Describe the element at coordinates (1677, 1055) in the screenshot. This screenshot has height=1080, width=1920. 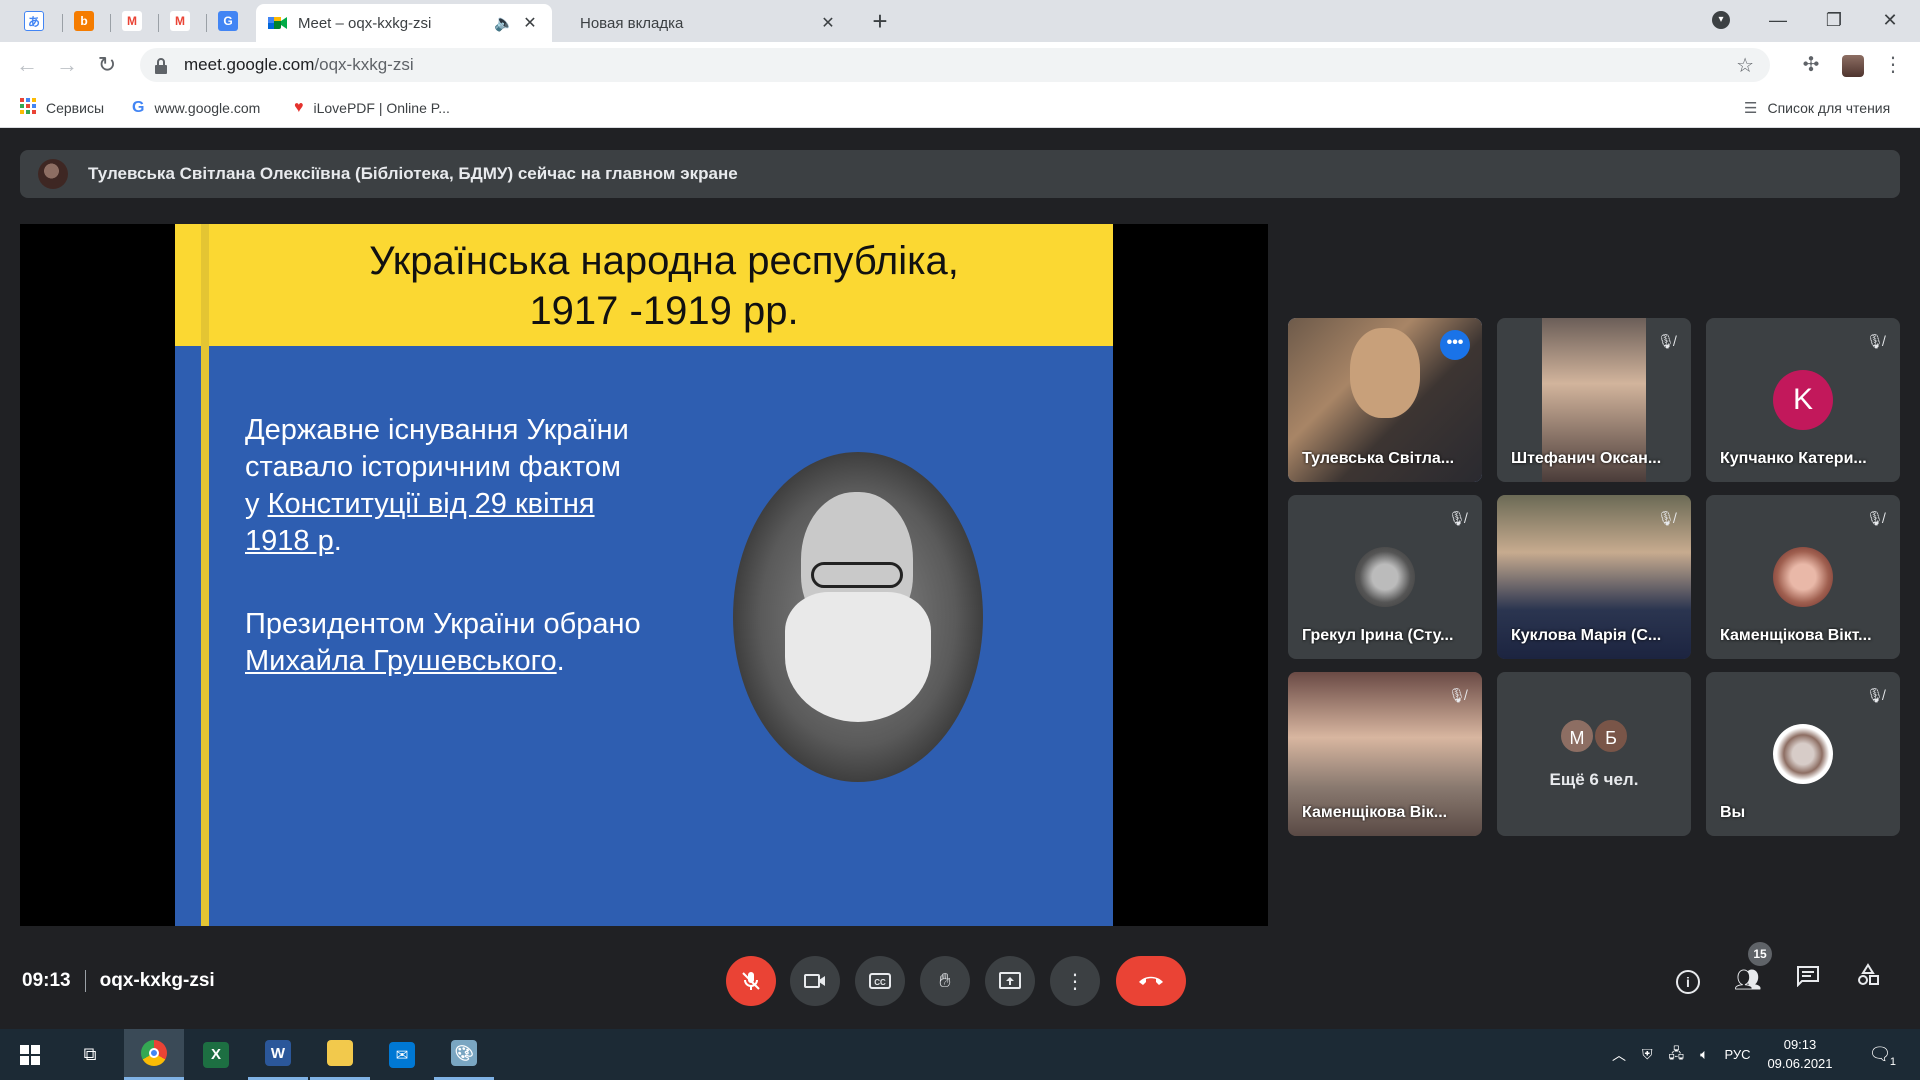
I see `network-icon: 🖧︎` at that location.